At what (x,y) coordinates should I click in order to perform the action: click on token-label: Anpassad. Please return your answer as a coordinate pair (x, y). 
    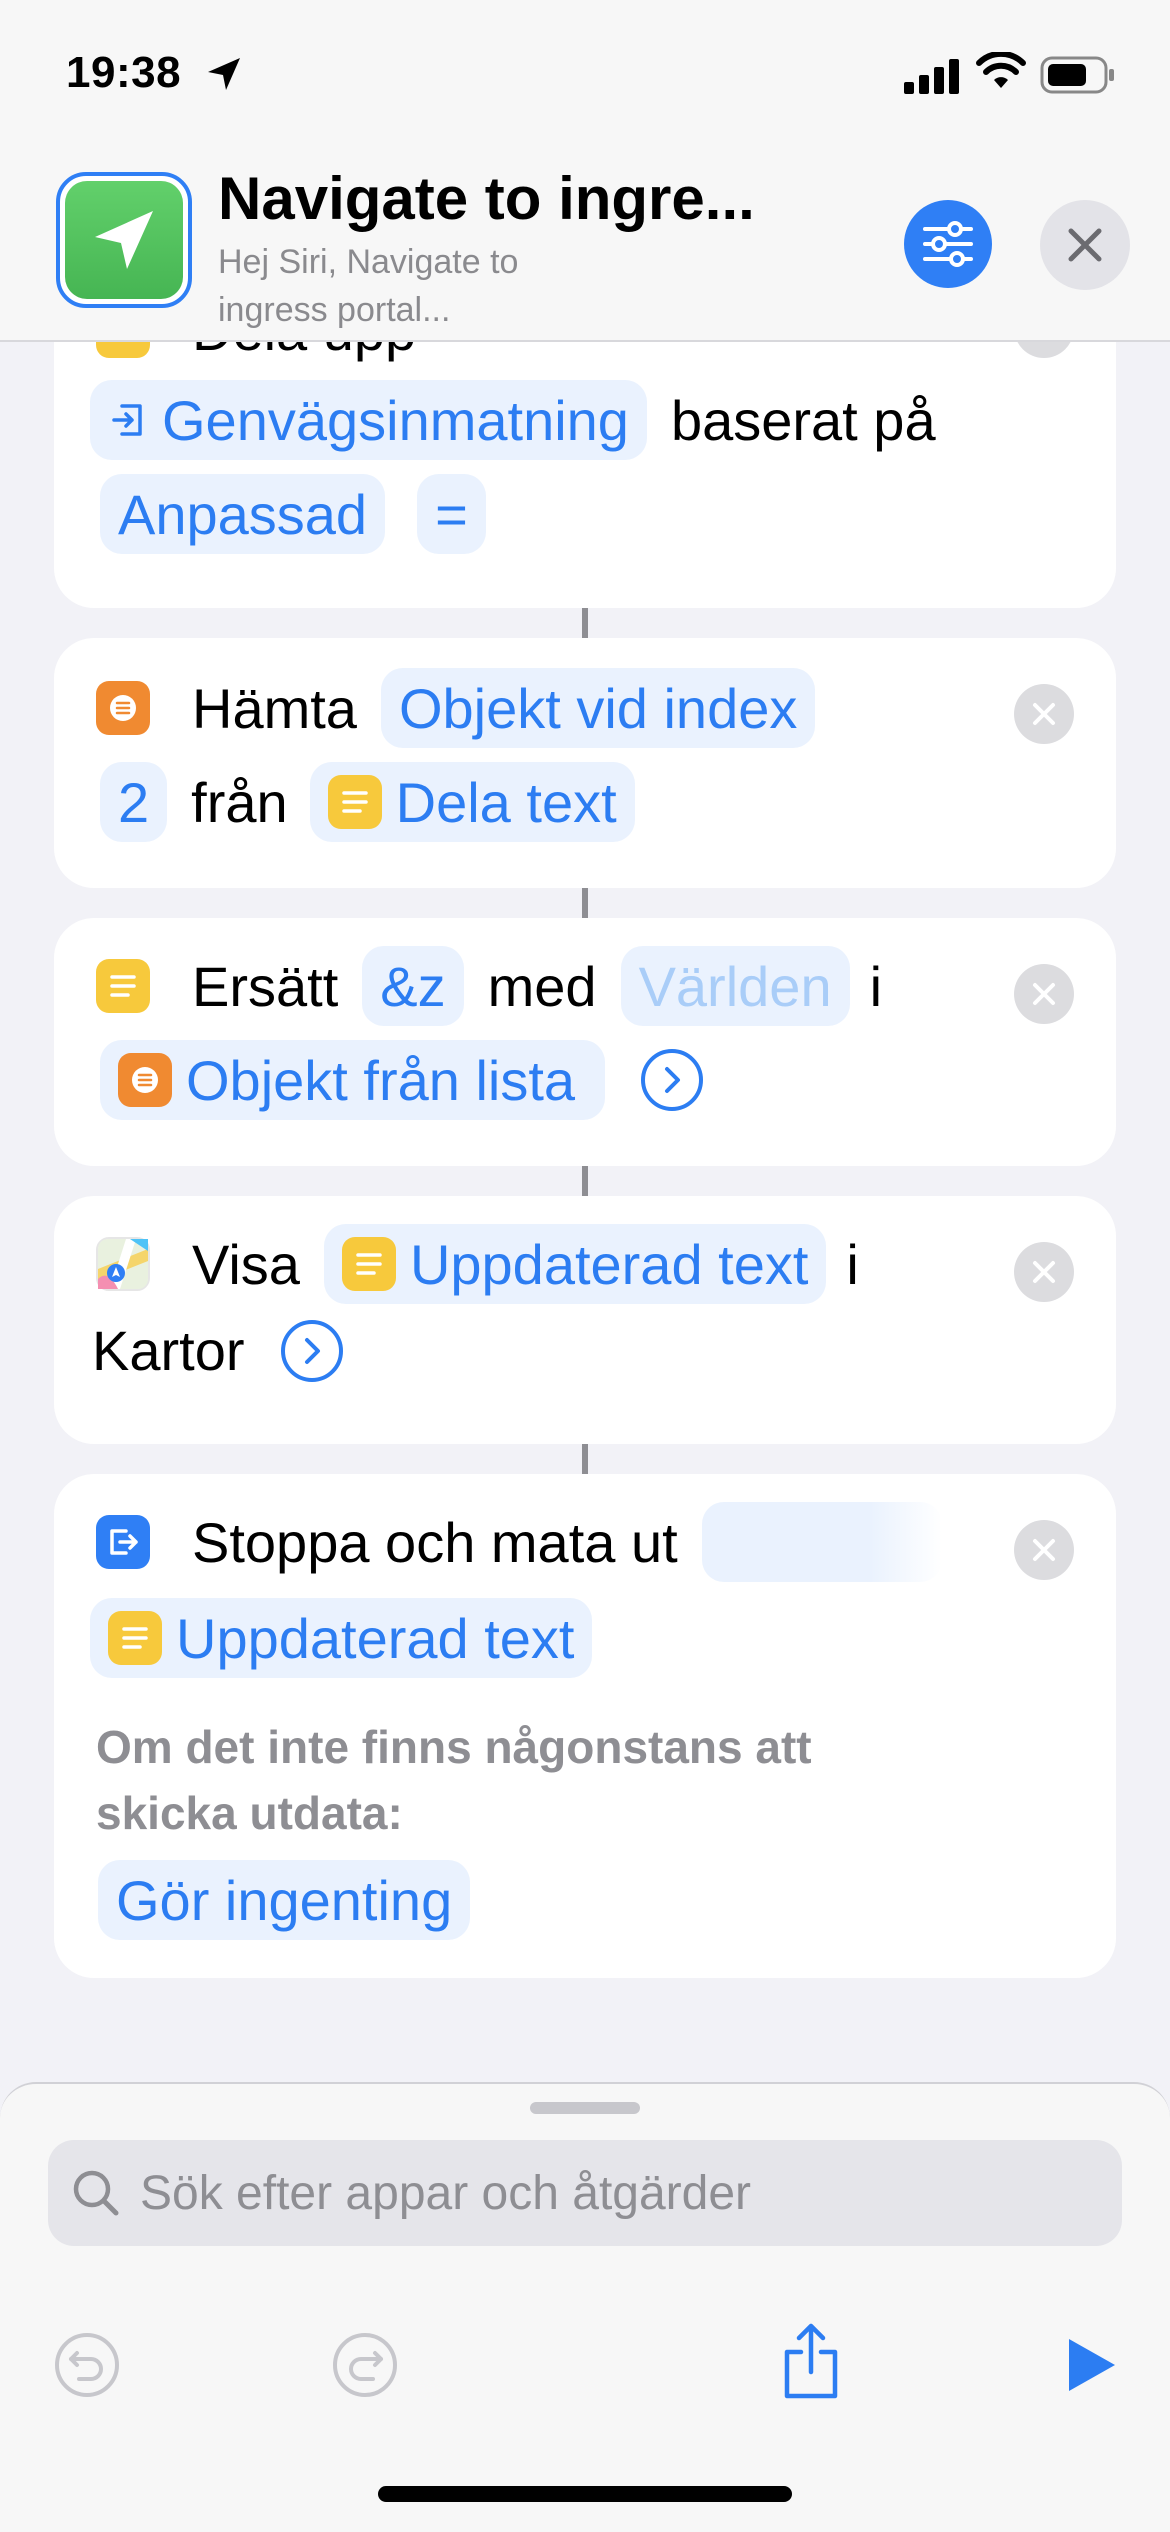
    Looking at the image, I should click on (243, 514).